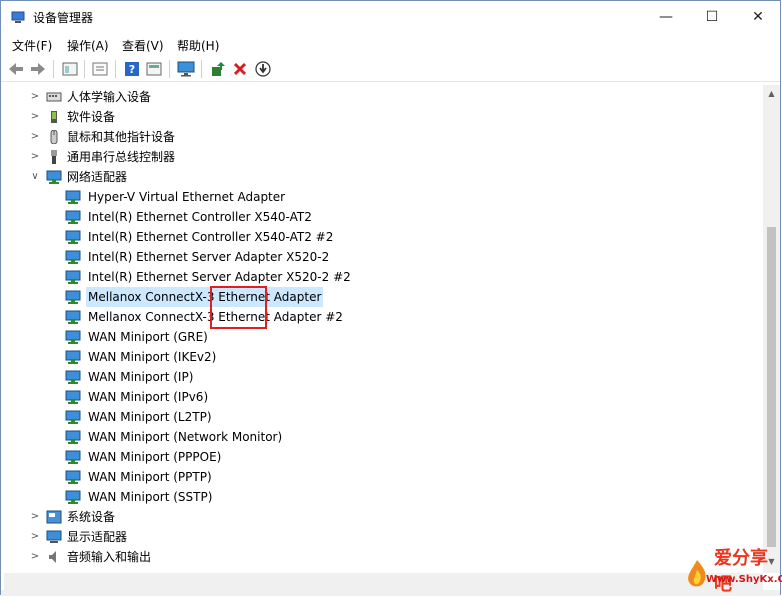  What do you see at coordinates (374, 157) in the screenshot?
I see `tree-category-usb: > 通用串行总线控制器` at bounding box center [374, 157].